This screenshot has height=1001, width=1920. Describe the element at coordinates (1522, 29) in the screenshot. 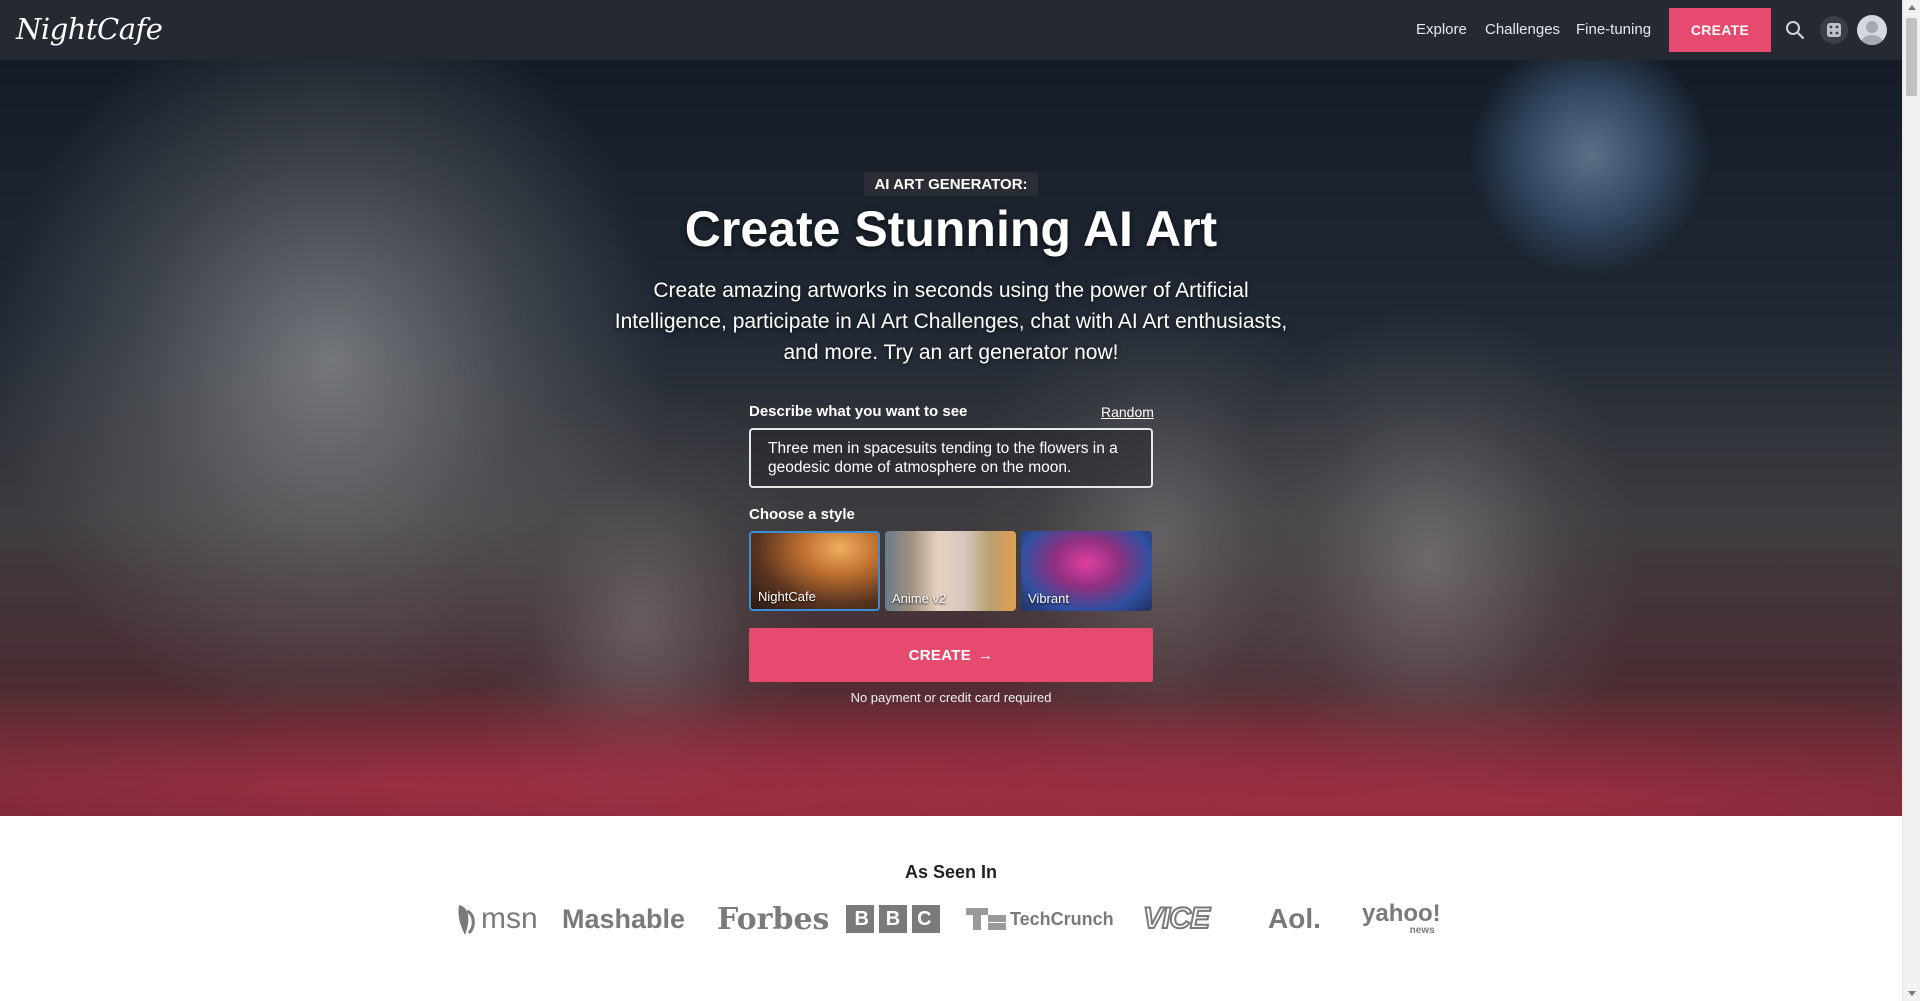

I see `nav-challenges-link: Challenges` at that location.